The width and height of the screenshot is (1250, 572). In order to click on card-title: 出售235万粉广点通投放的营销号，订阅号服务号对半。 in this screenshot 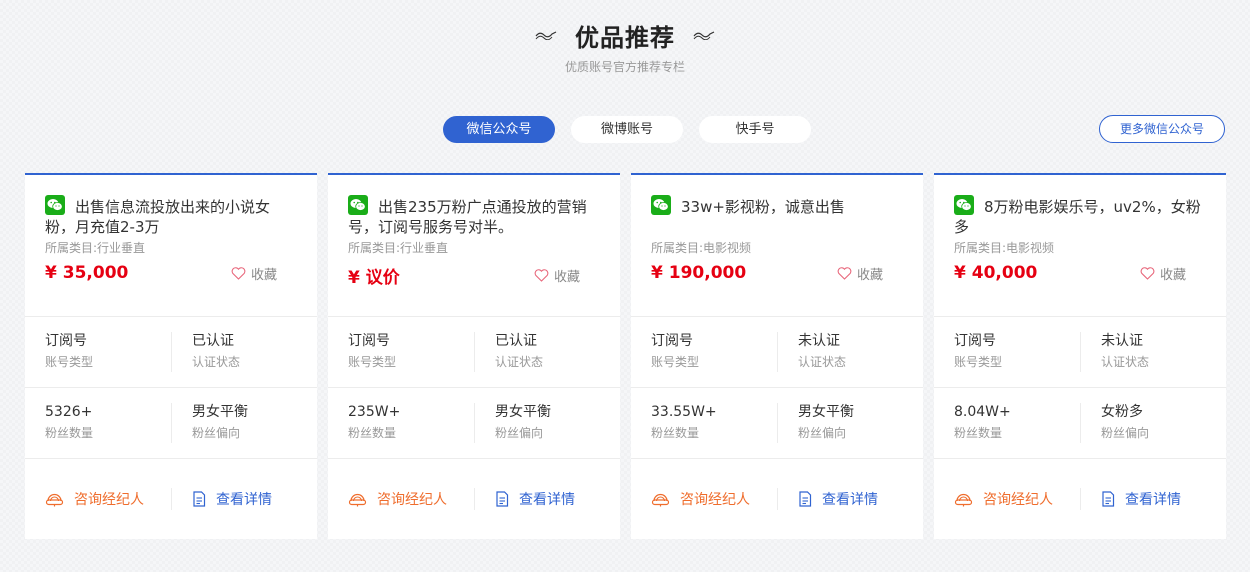, I will do `click(474, 215)`.